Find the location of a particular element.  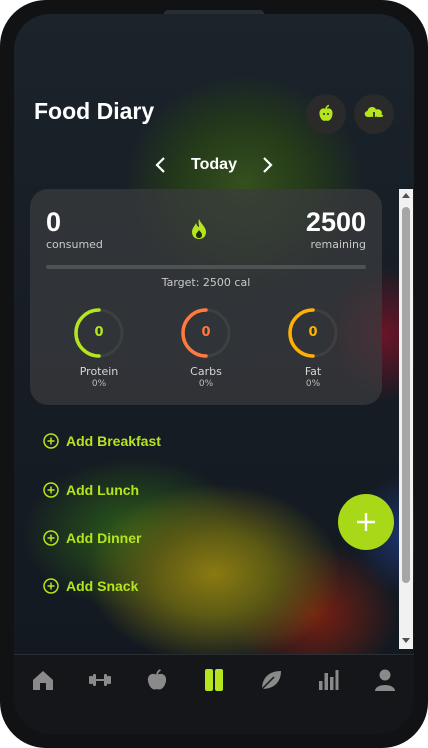

add-snack-button: Add Snack is located at coordinates (90, 586).